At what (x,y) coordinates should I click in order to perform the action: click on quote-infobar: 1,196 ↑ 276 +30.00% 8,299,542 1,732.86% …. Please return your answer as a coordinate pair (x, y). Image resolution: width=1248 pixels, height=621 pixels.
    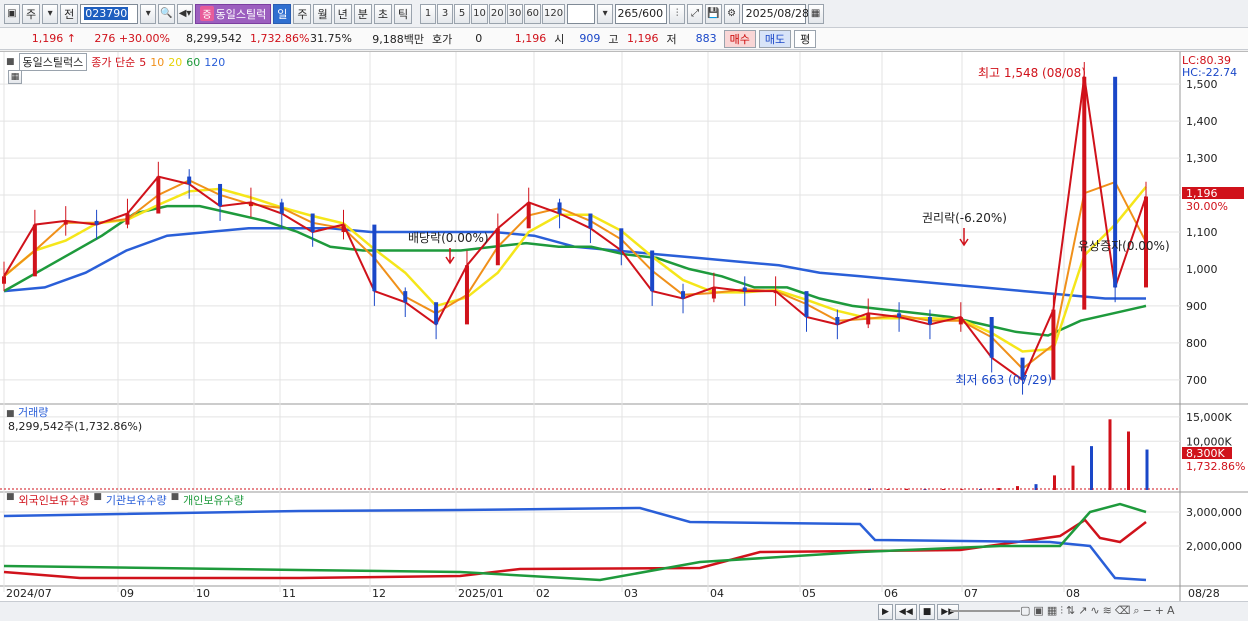
    Looking at the image, I should click on (624, 39).